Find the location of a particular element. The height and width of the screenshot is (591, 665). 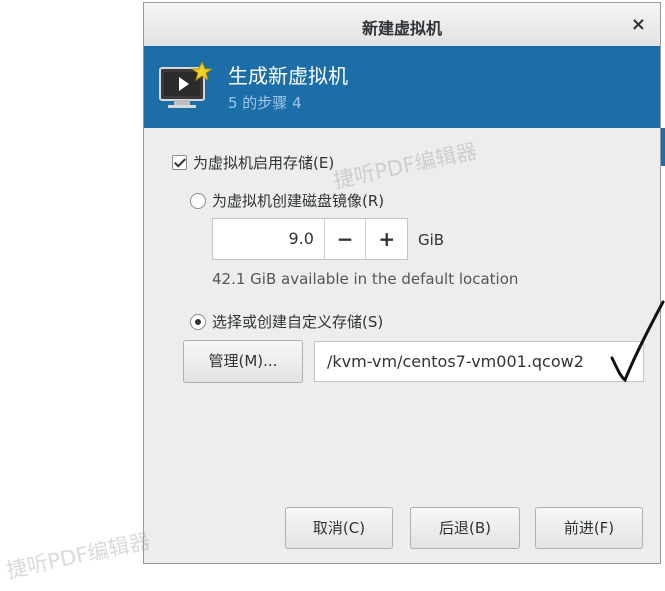

decrement-button: − is located at coordinates (344, 239).